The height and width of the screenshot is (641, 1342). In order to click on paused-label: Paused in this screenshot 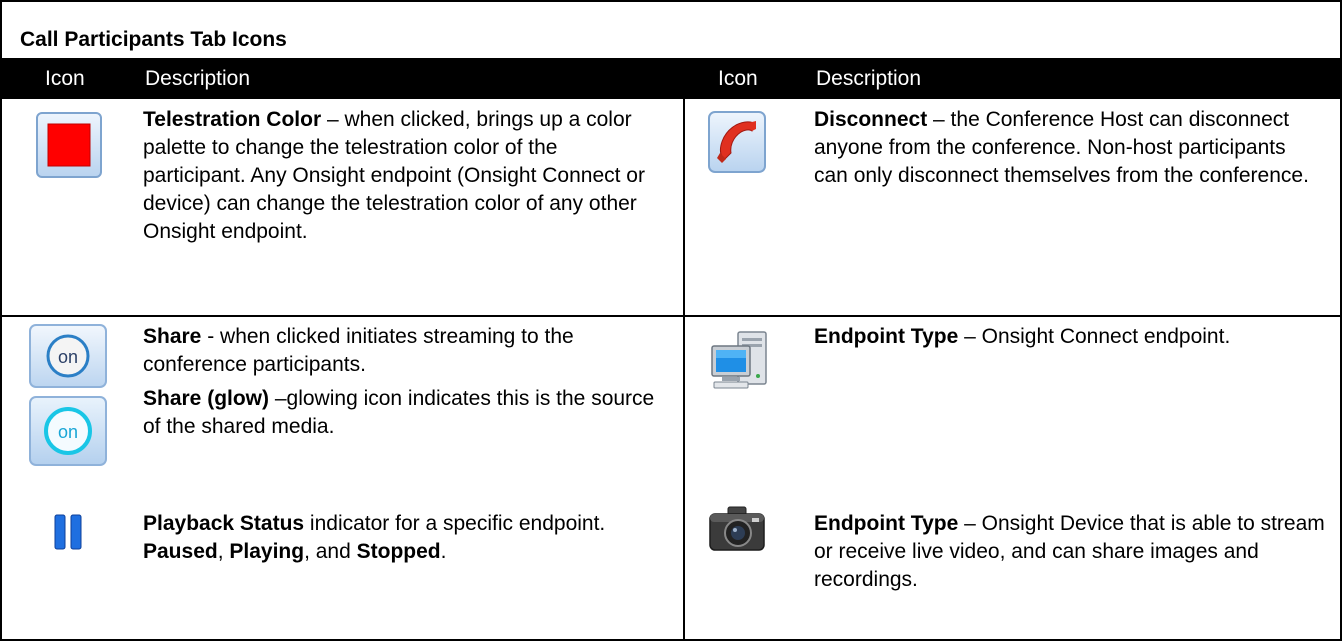, I will do `click(180, 551)`.